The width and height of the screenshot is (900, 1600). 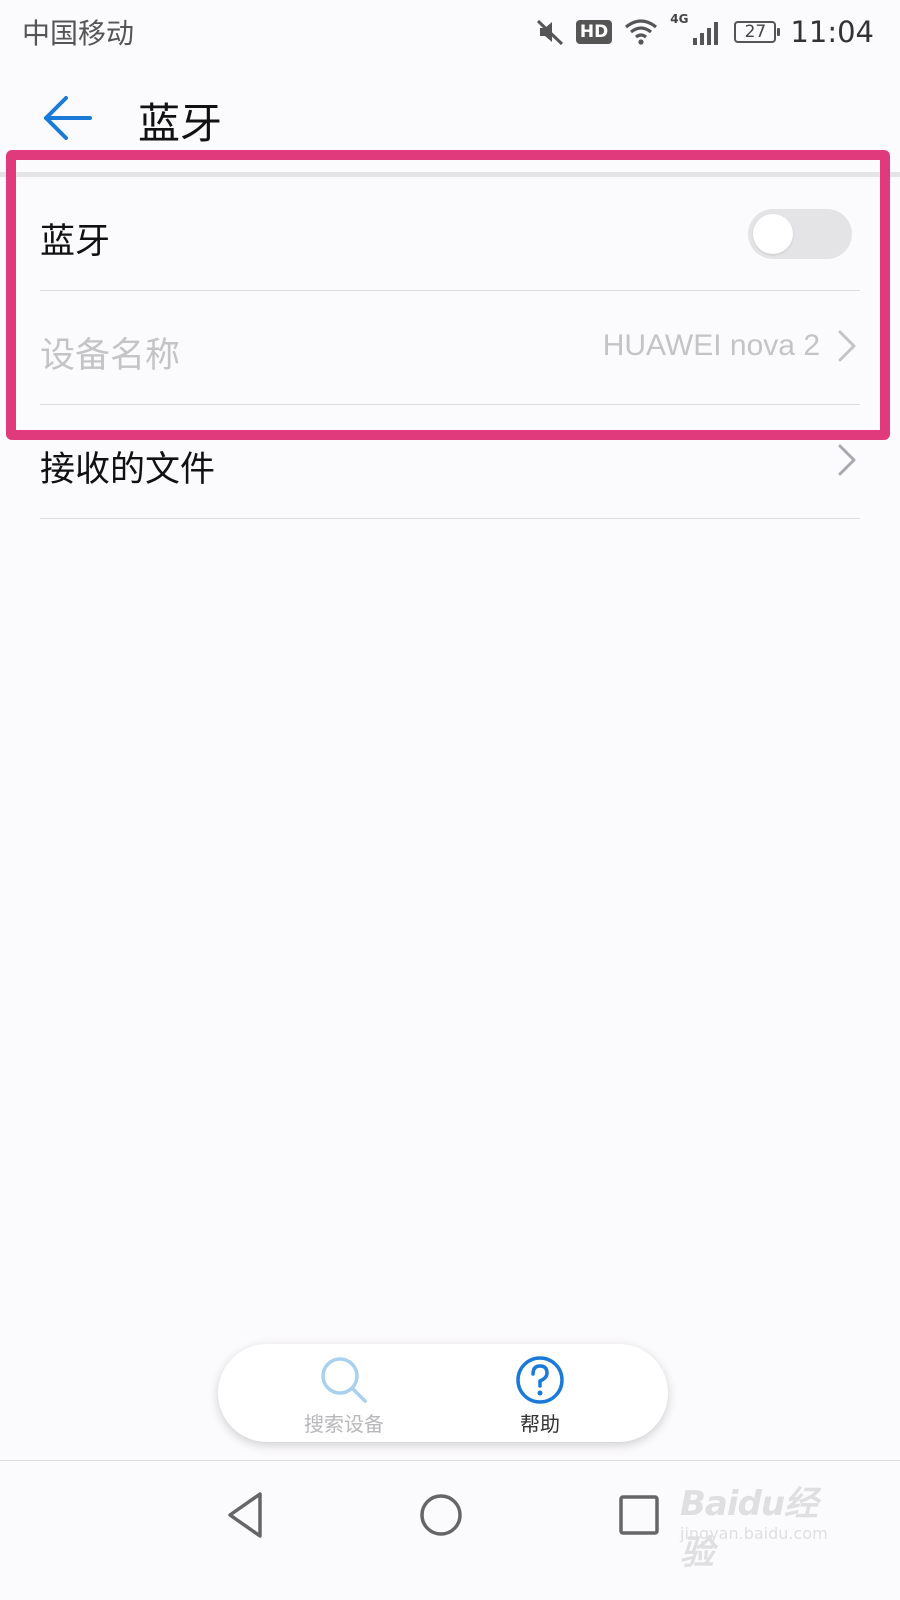 I want to click on help-button: 帮助, so click(x=540, y=1394).